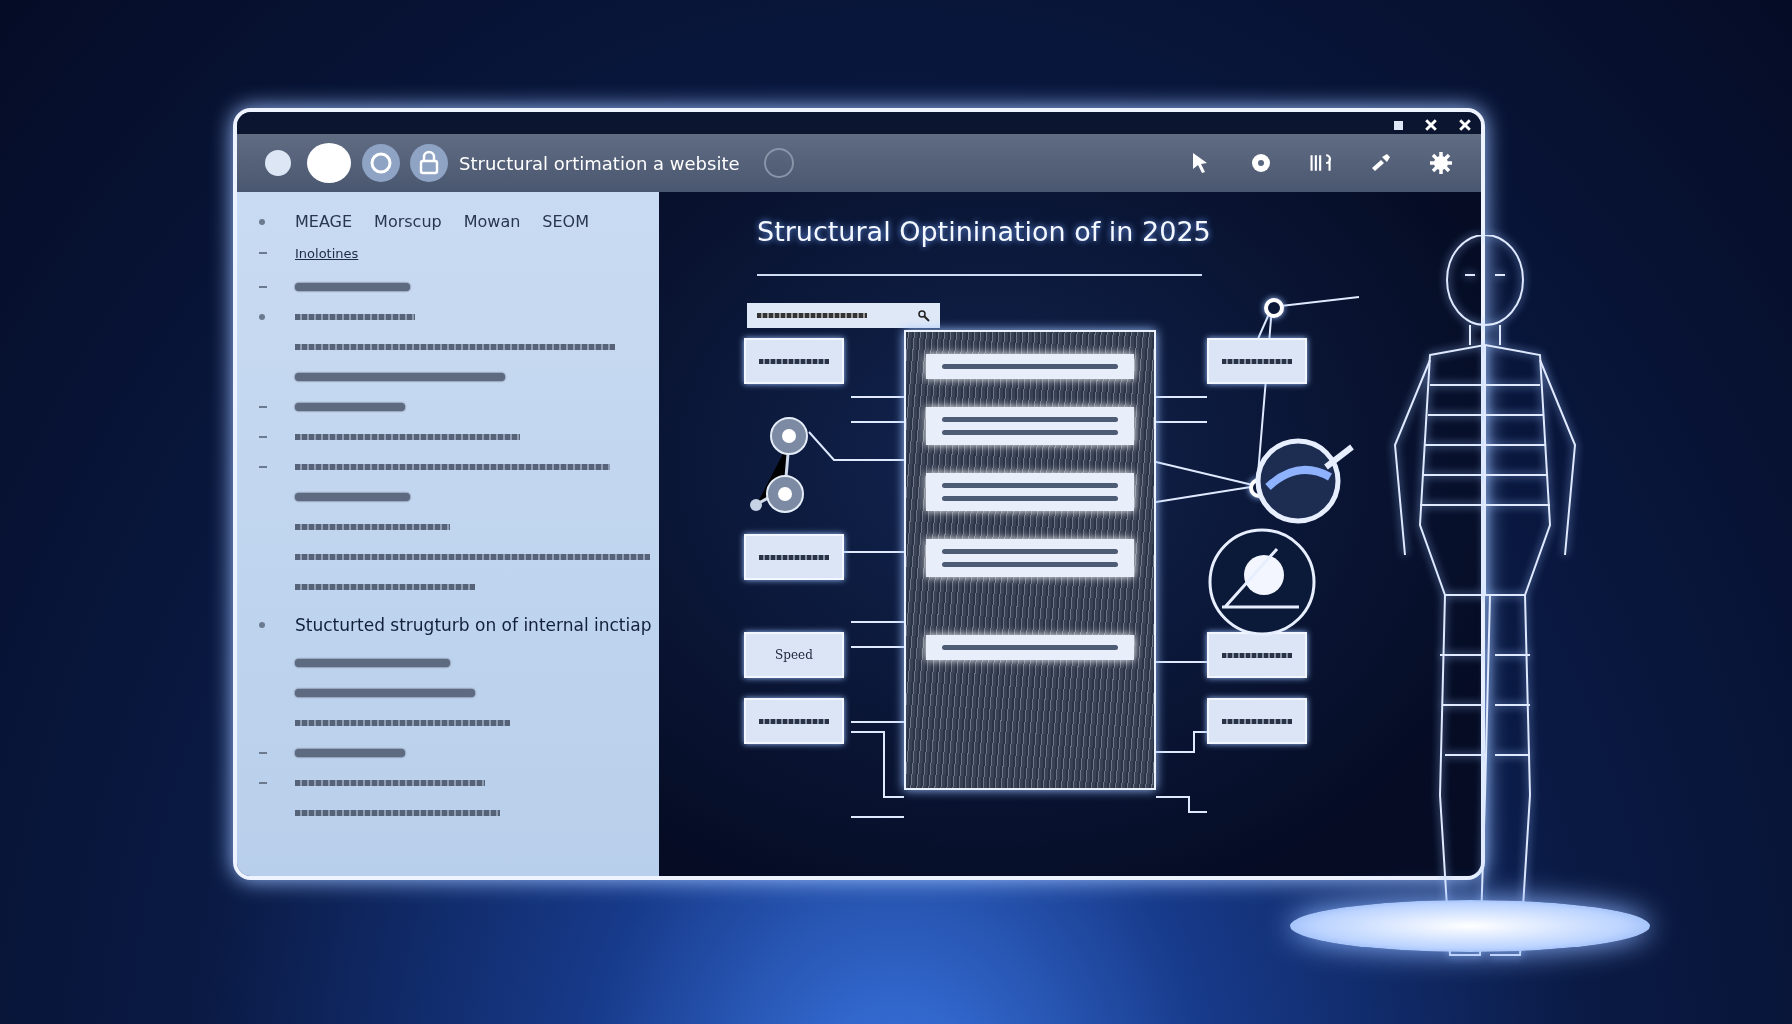 The height and width of the screenshot is (1024, 1792). Describe the element at coordinates (473, 625) in the screenshot. I see `section-heading: Stucturted strugturb on of internal inctiap` at that location.